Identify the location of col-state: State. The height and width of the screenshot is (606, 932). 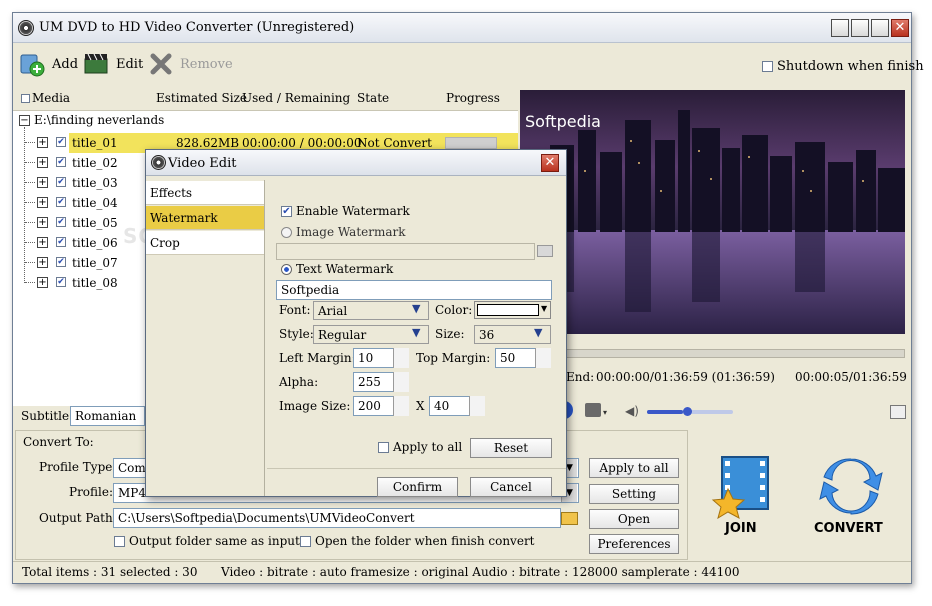
(373, 98).